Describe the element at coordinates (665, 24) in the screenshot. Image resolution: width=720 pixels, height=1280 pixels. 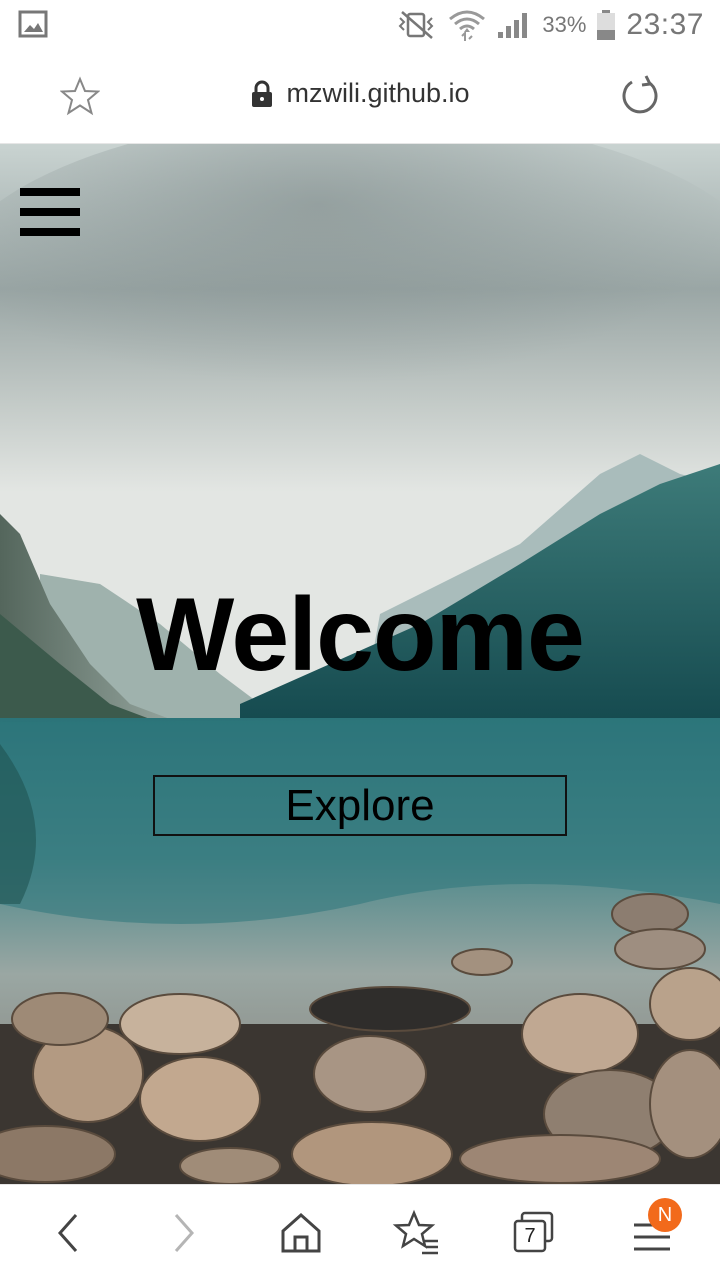
I see `clock: 23:37` at that location.